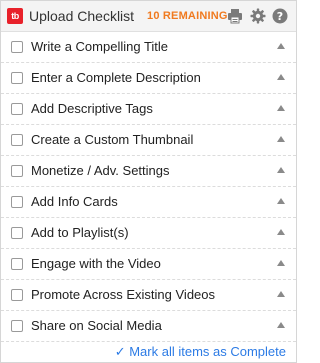  What do you see at coordinates (148, 202) in the screenshot?
I see `list-item: Add Info Cards` at bounding box center [148, 202].